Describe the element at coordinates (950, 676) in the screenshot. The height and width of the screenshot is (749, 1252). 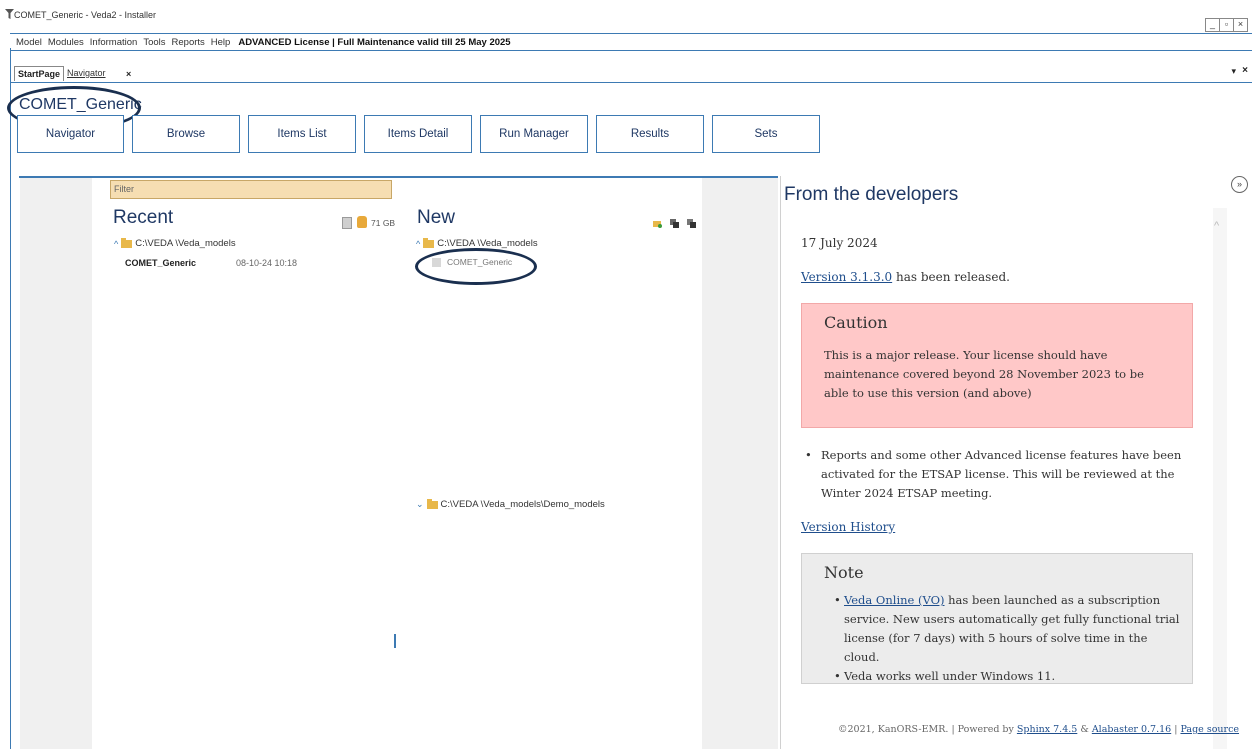
I see `note-item-text: Veda works well under Windows 11.` at that location.